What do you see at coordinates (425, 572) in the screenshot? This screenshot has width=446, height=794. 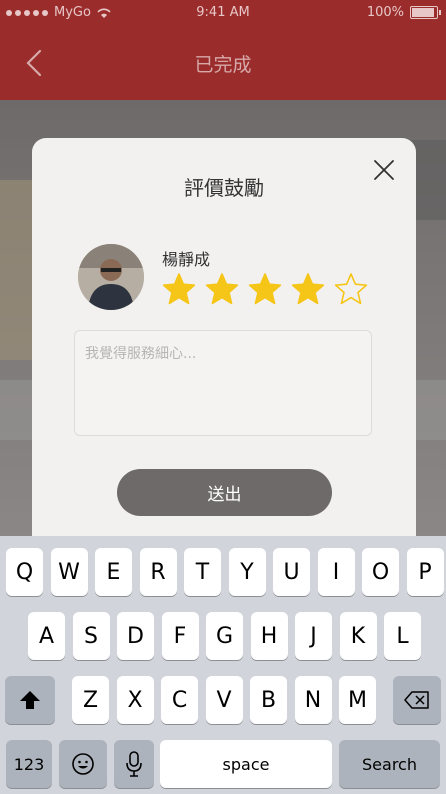 I see `key-p: P` at bounding box center [425, 572].